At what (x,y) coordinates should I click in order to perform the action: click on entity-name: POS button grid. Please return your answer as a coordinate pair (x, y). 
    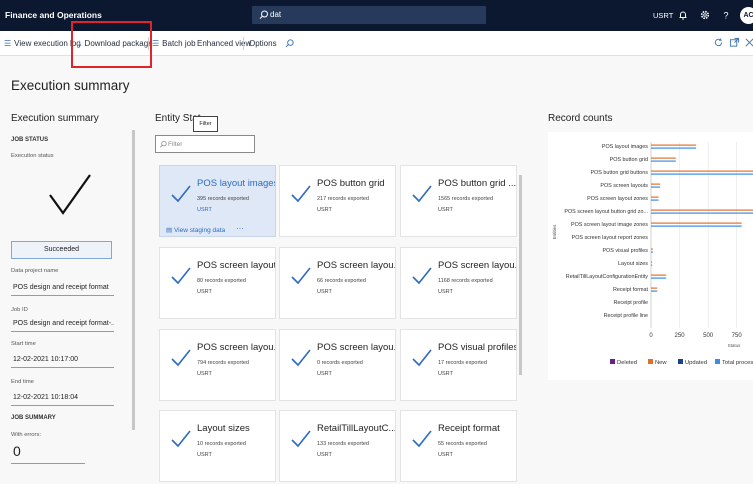
    Looking at the image, I should click on (351, 183).